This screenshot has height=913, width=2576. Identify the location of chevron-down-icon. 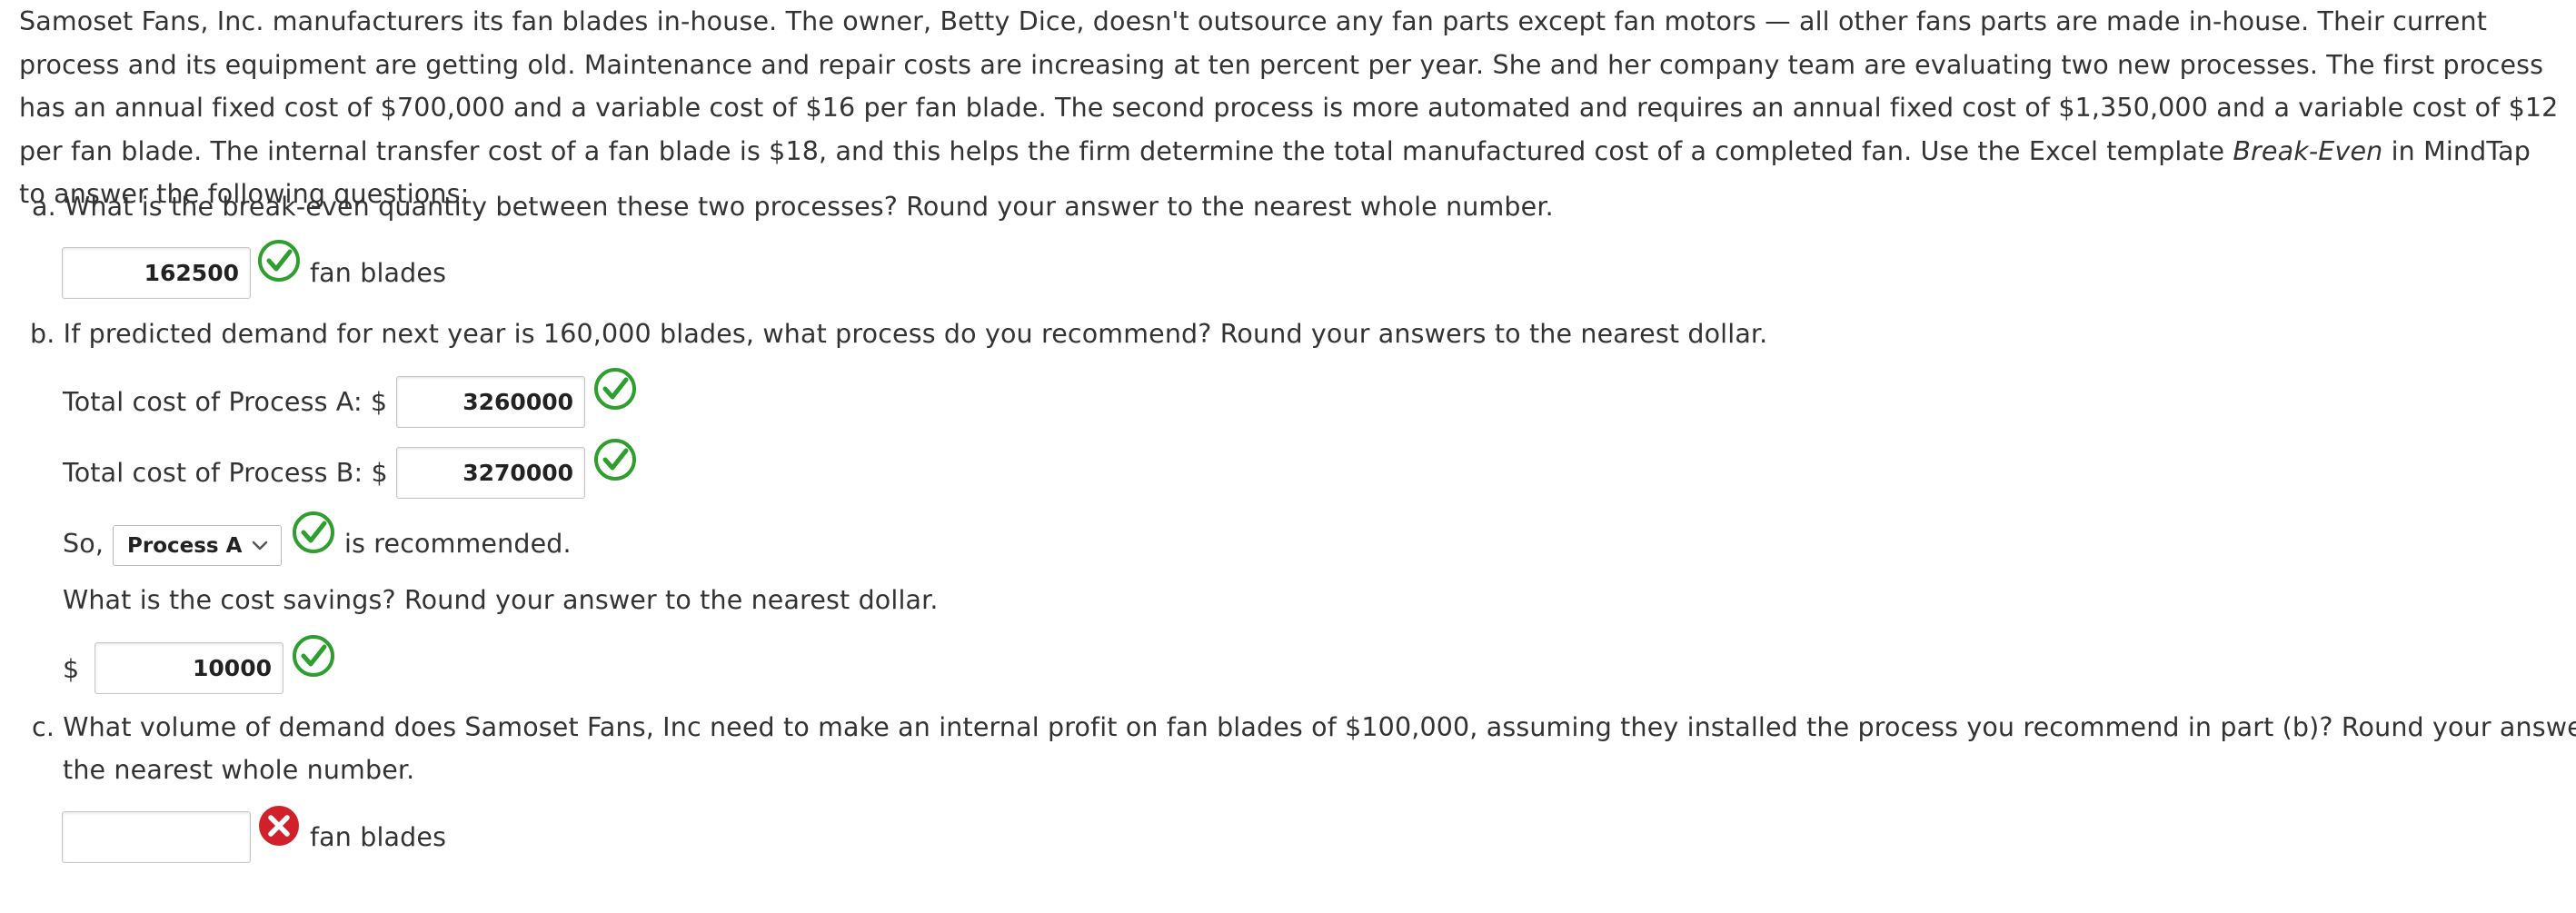
(260, 546).